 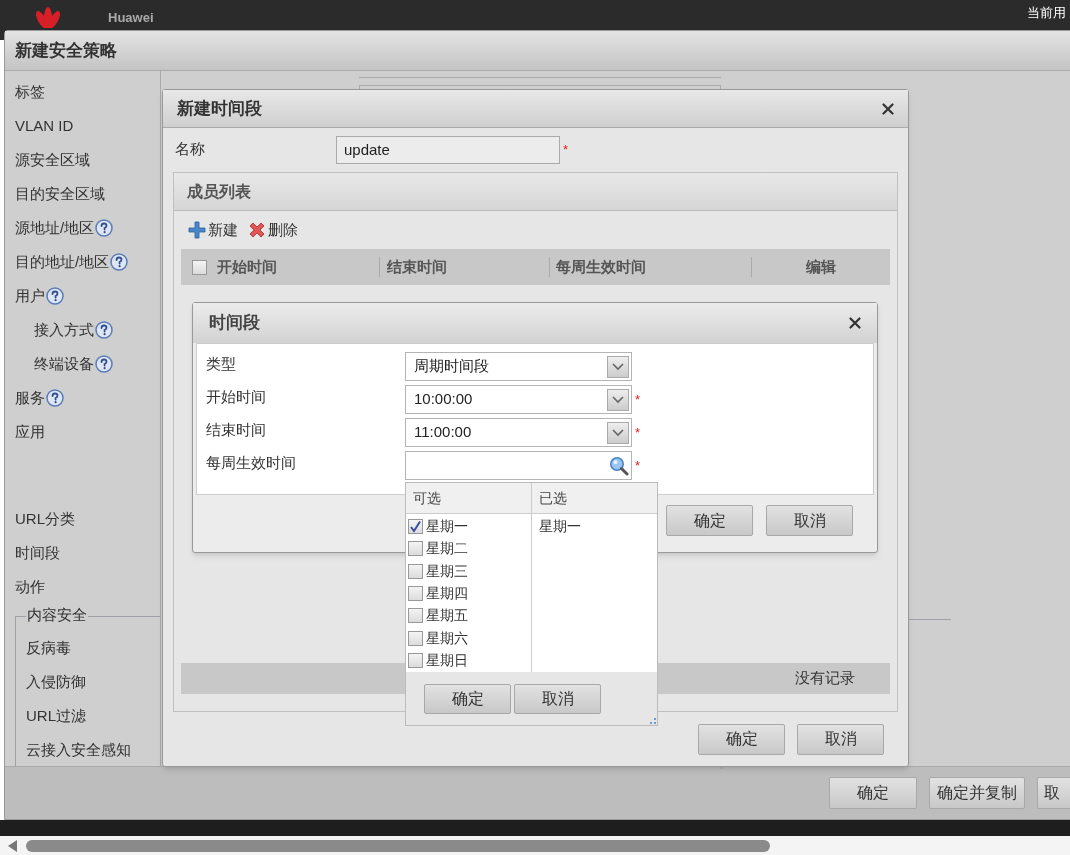 I want to click on current-user-label: 当前用, so click(x=1047, y=12).